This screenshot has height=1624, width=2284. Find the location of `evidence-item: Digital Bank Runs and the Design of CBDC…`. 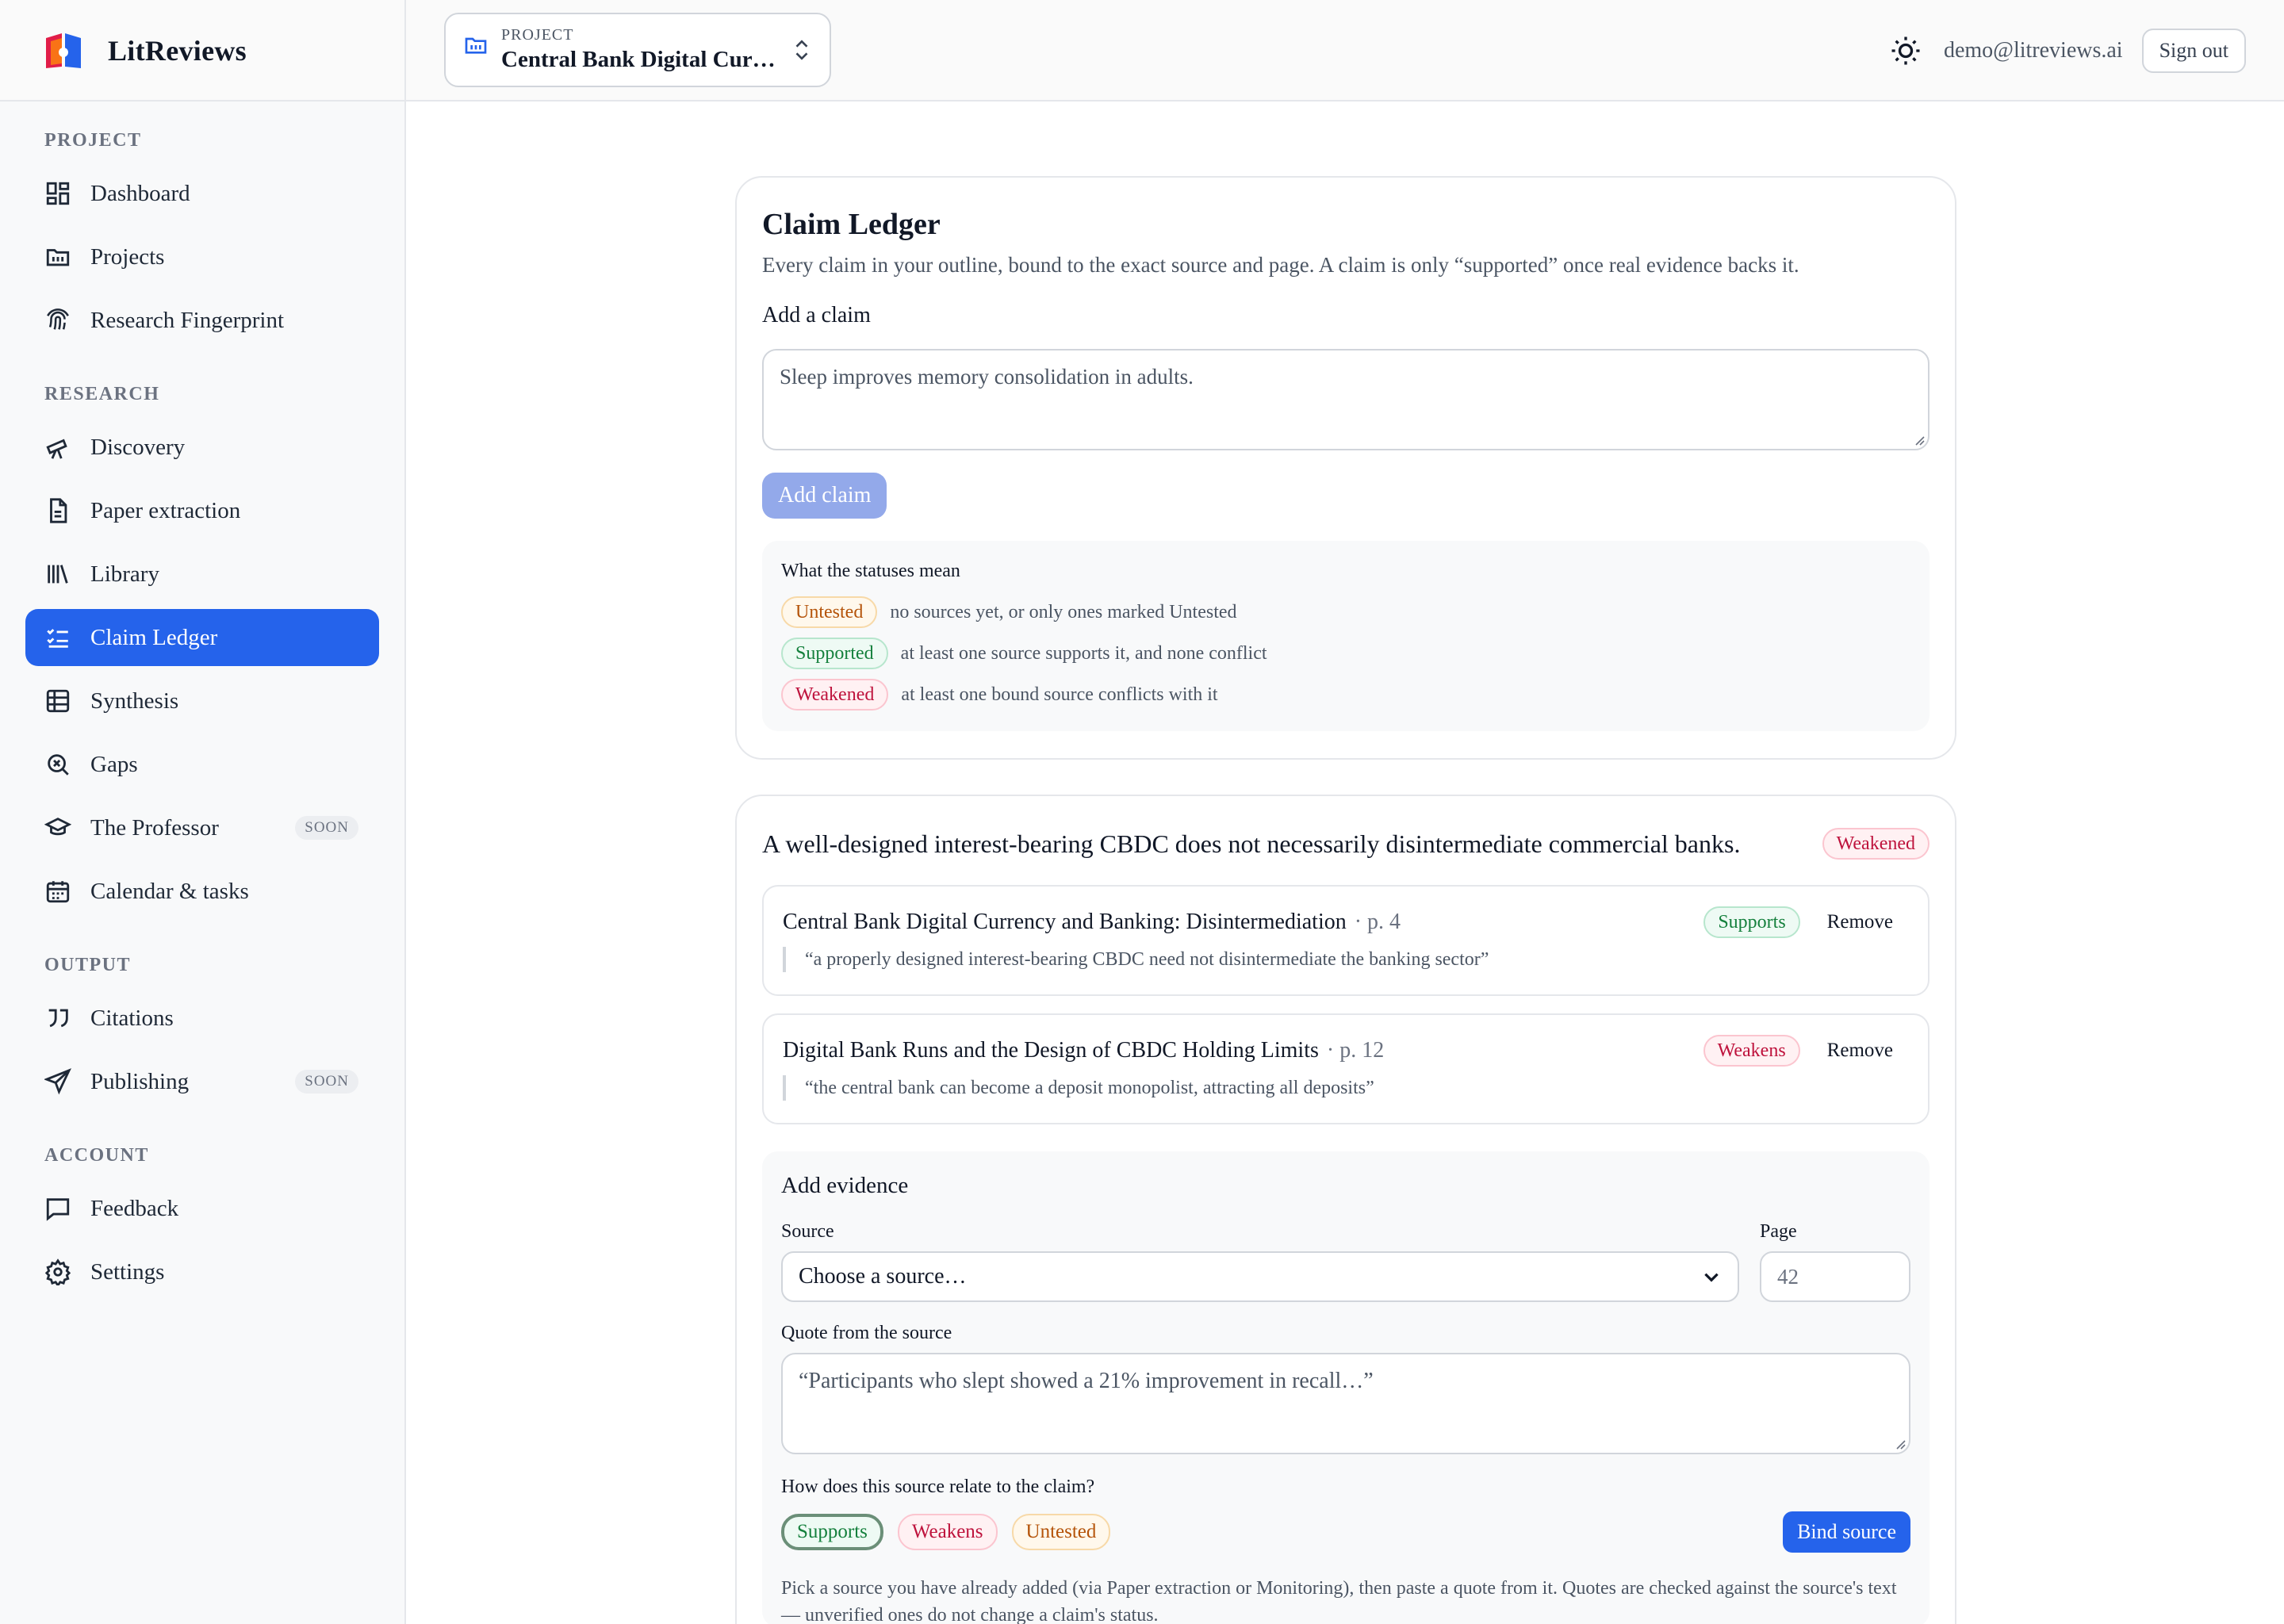

evidence-item: Digital Bank Runs and the Design of CBDC… is located at coordinates (1346, 1068).